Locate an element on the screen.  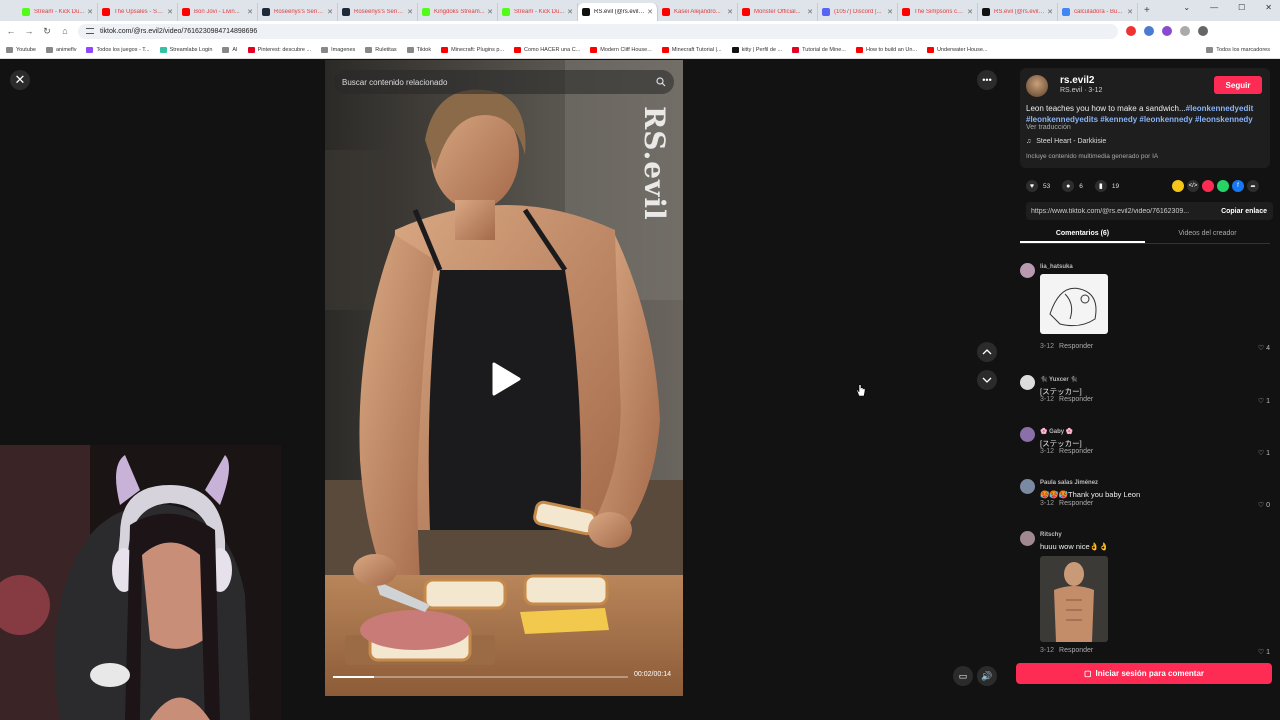
creator-username: rs.evil2 is located at coordinates (1077, 80).